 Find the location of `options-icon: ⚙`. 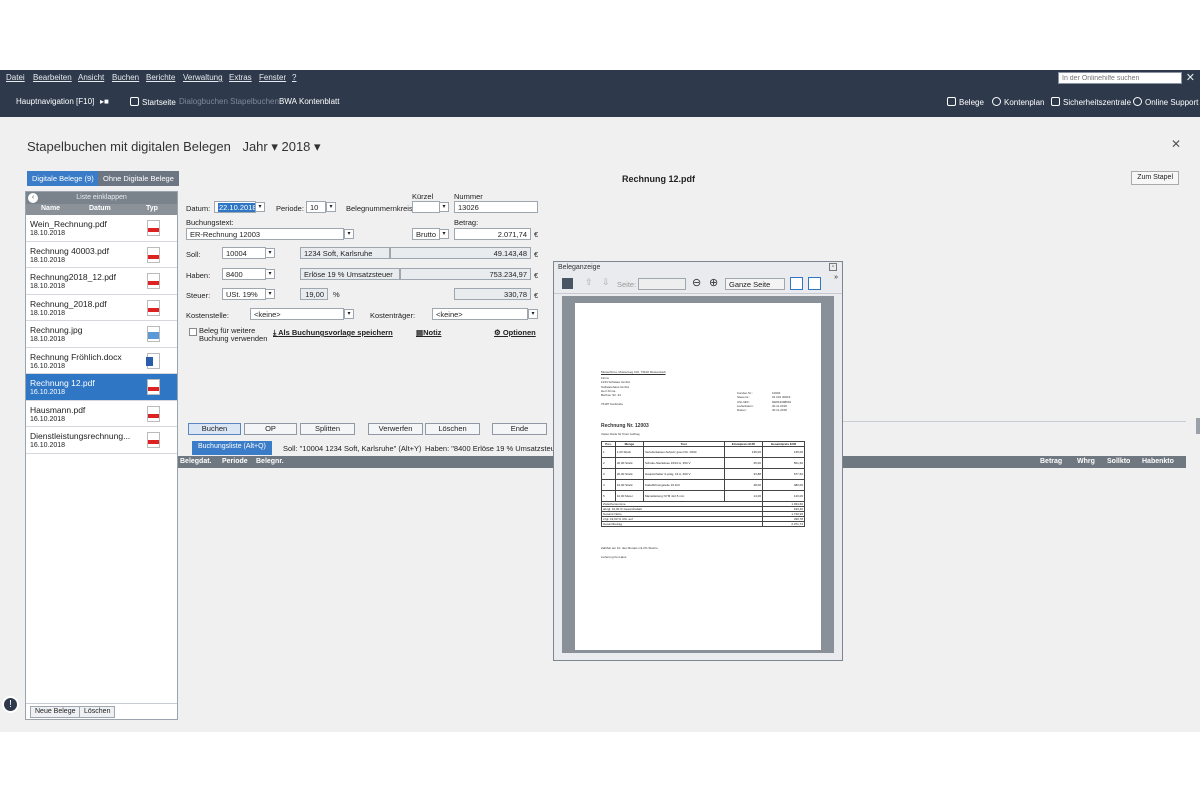

options-icon: ⚙ is located at coordinates (498, 332).